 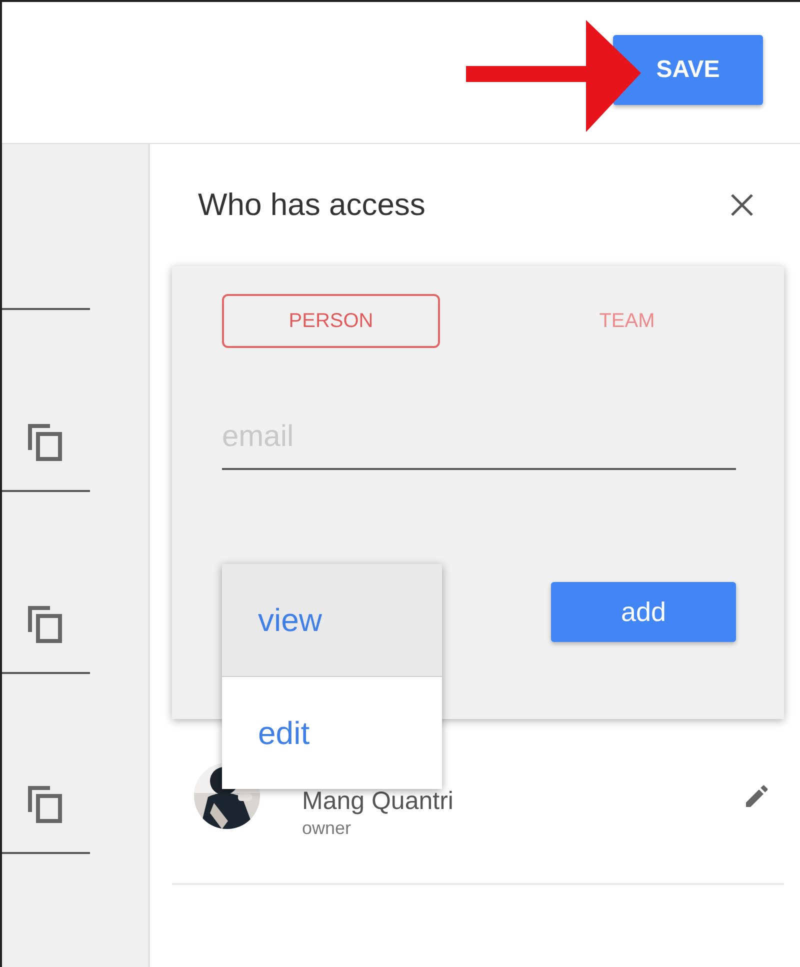 What do you see at coordinates (688, 70) in the screenshot?
I see `save-button: SAVE` at bounding box center [688, 70].